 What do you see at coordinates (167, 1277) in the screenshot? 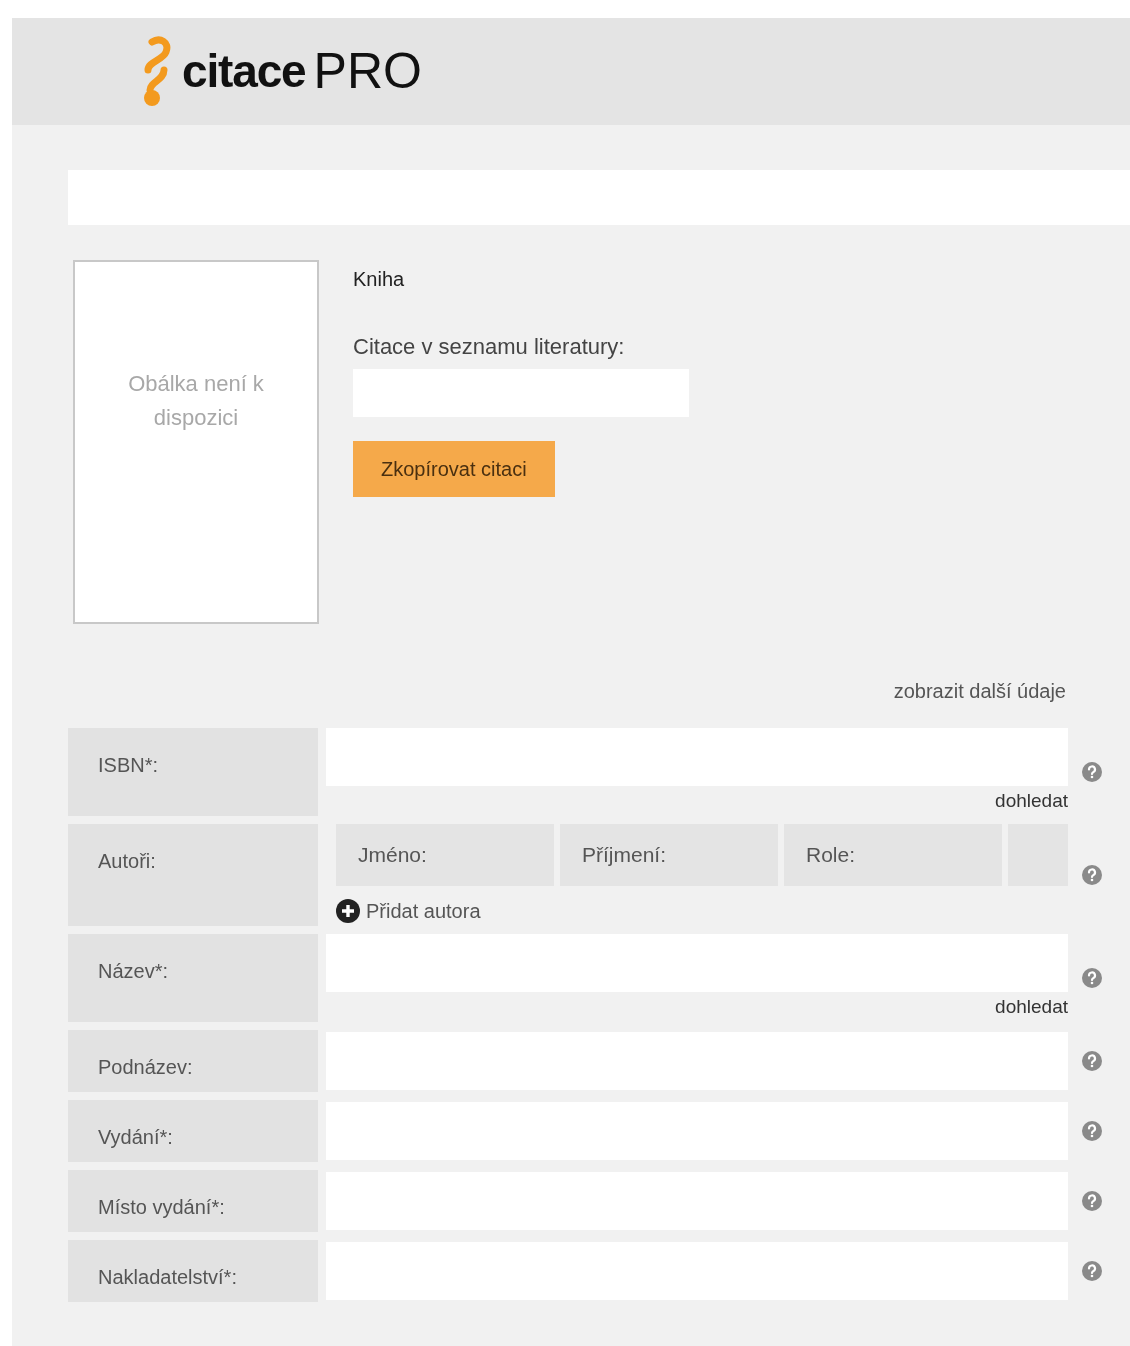
I see `field-label: Nakladatelství*:` at bounding box center [167, 1277].